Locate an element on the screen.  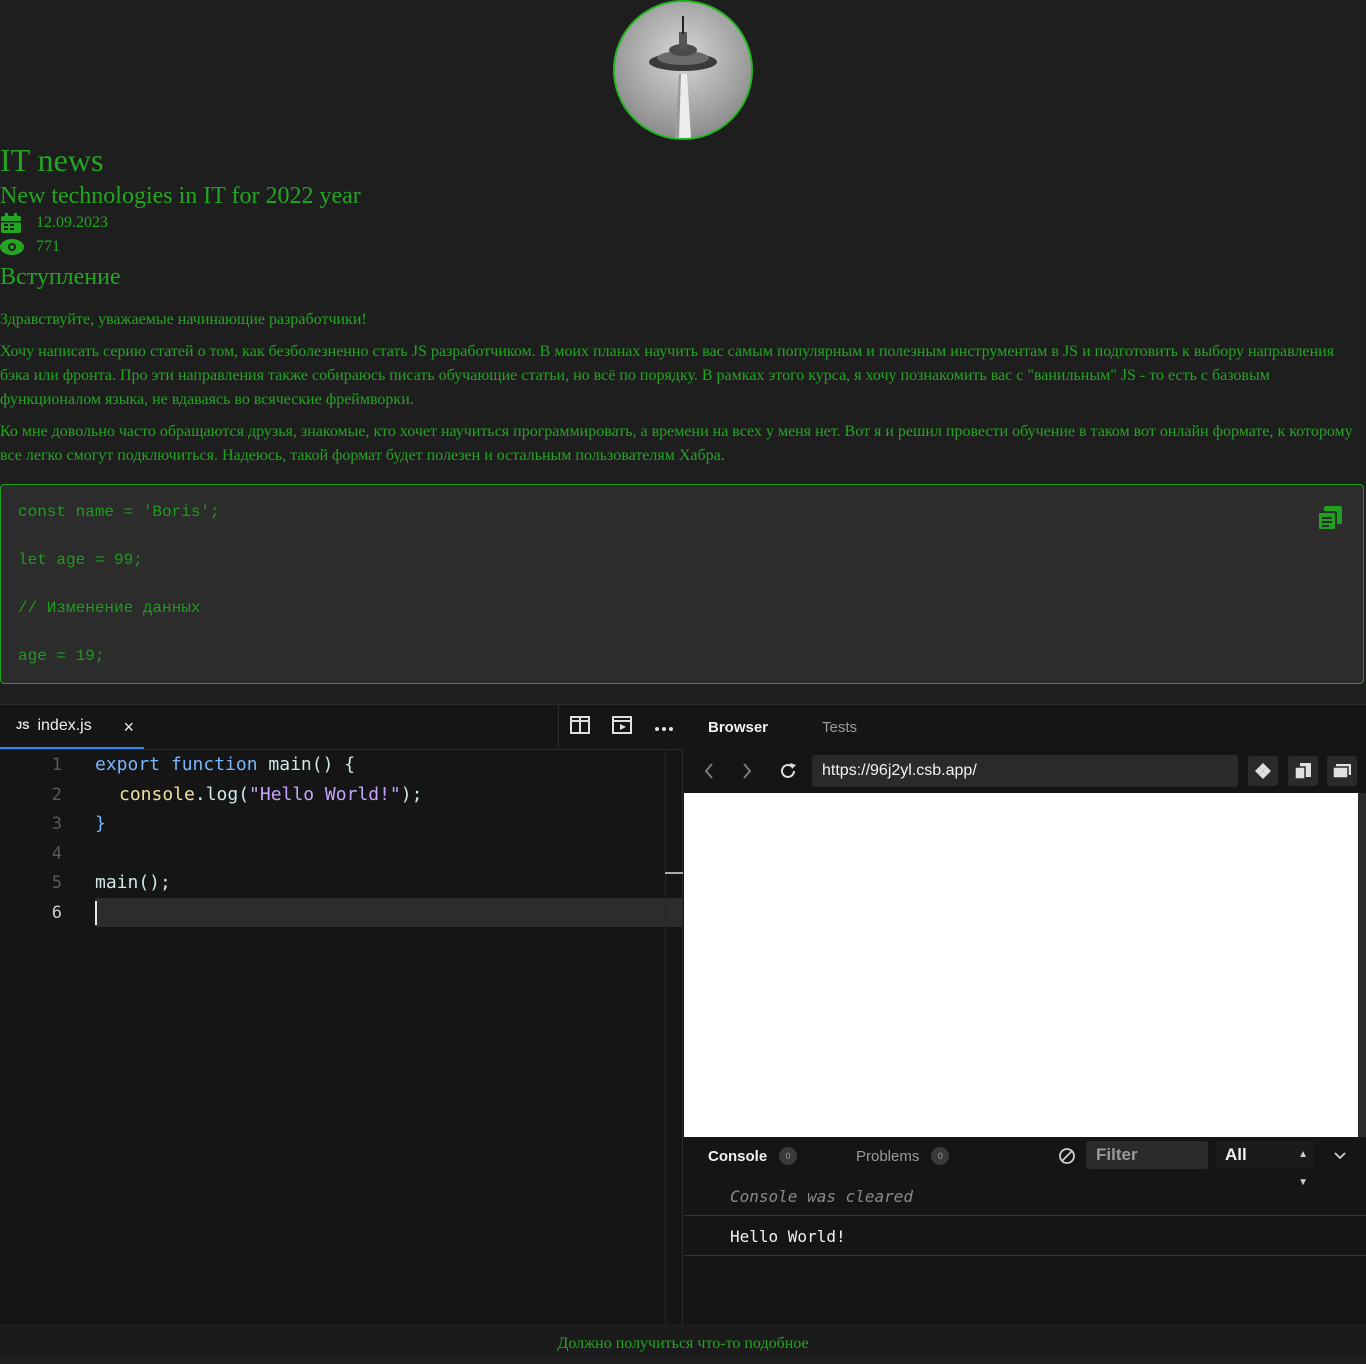
image-caption: Должно получиться что-то подобное is located at coordinates (683, 1340).